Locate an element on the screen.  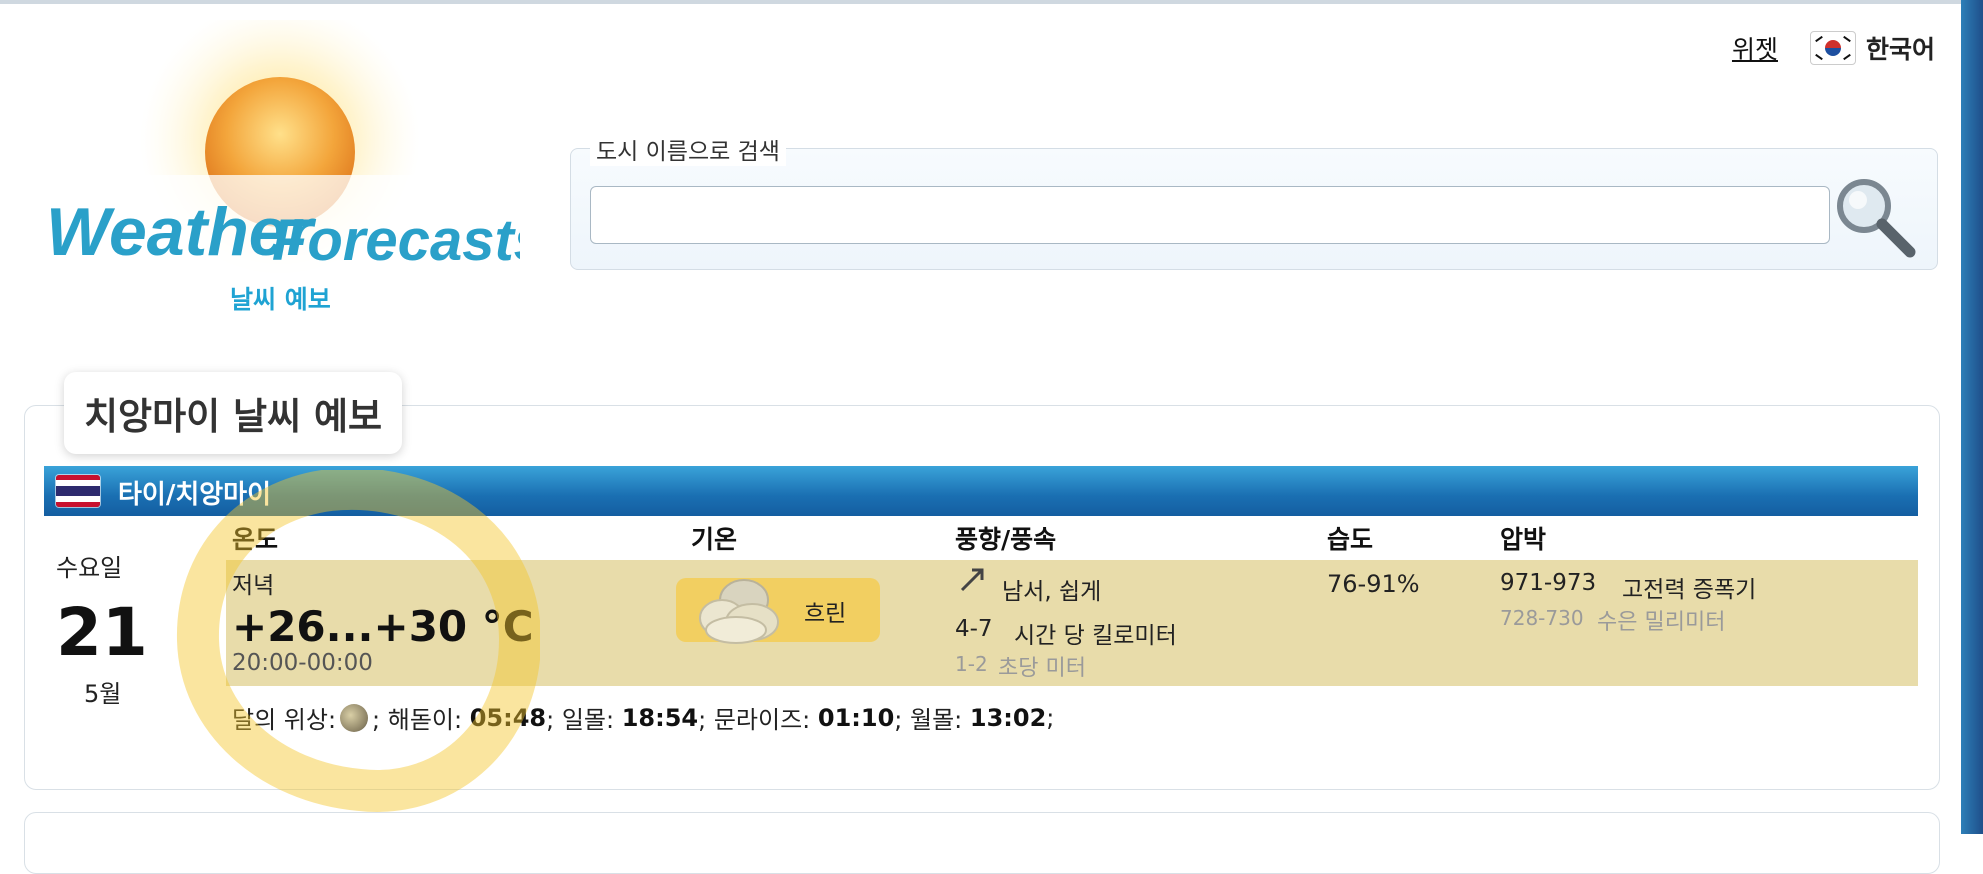
humidity-value: 76-91% is located at coordinates (1373, 584).